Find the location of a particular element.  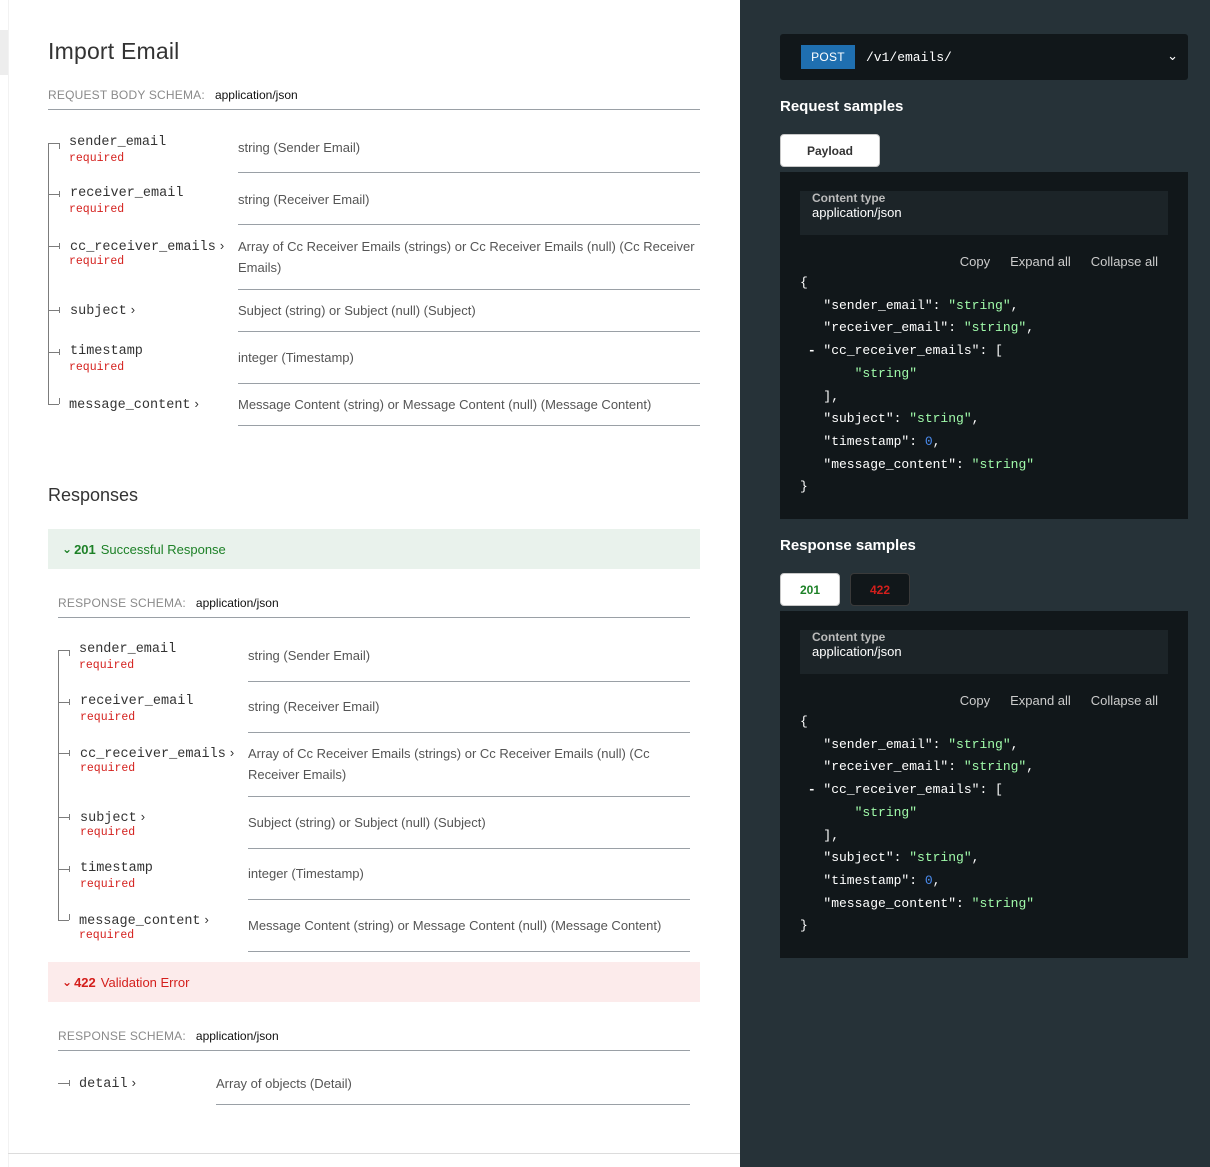

response-code: 201 is located at coordinates (85, 549).